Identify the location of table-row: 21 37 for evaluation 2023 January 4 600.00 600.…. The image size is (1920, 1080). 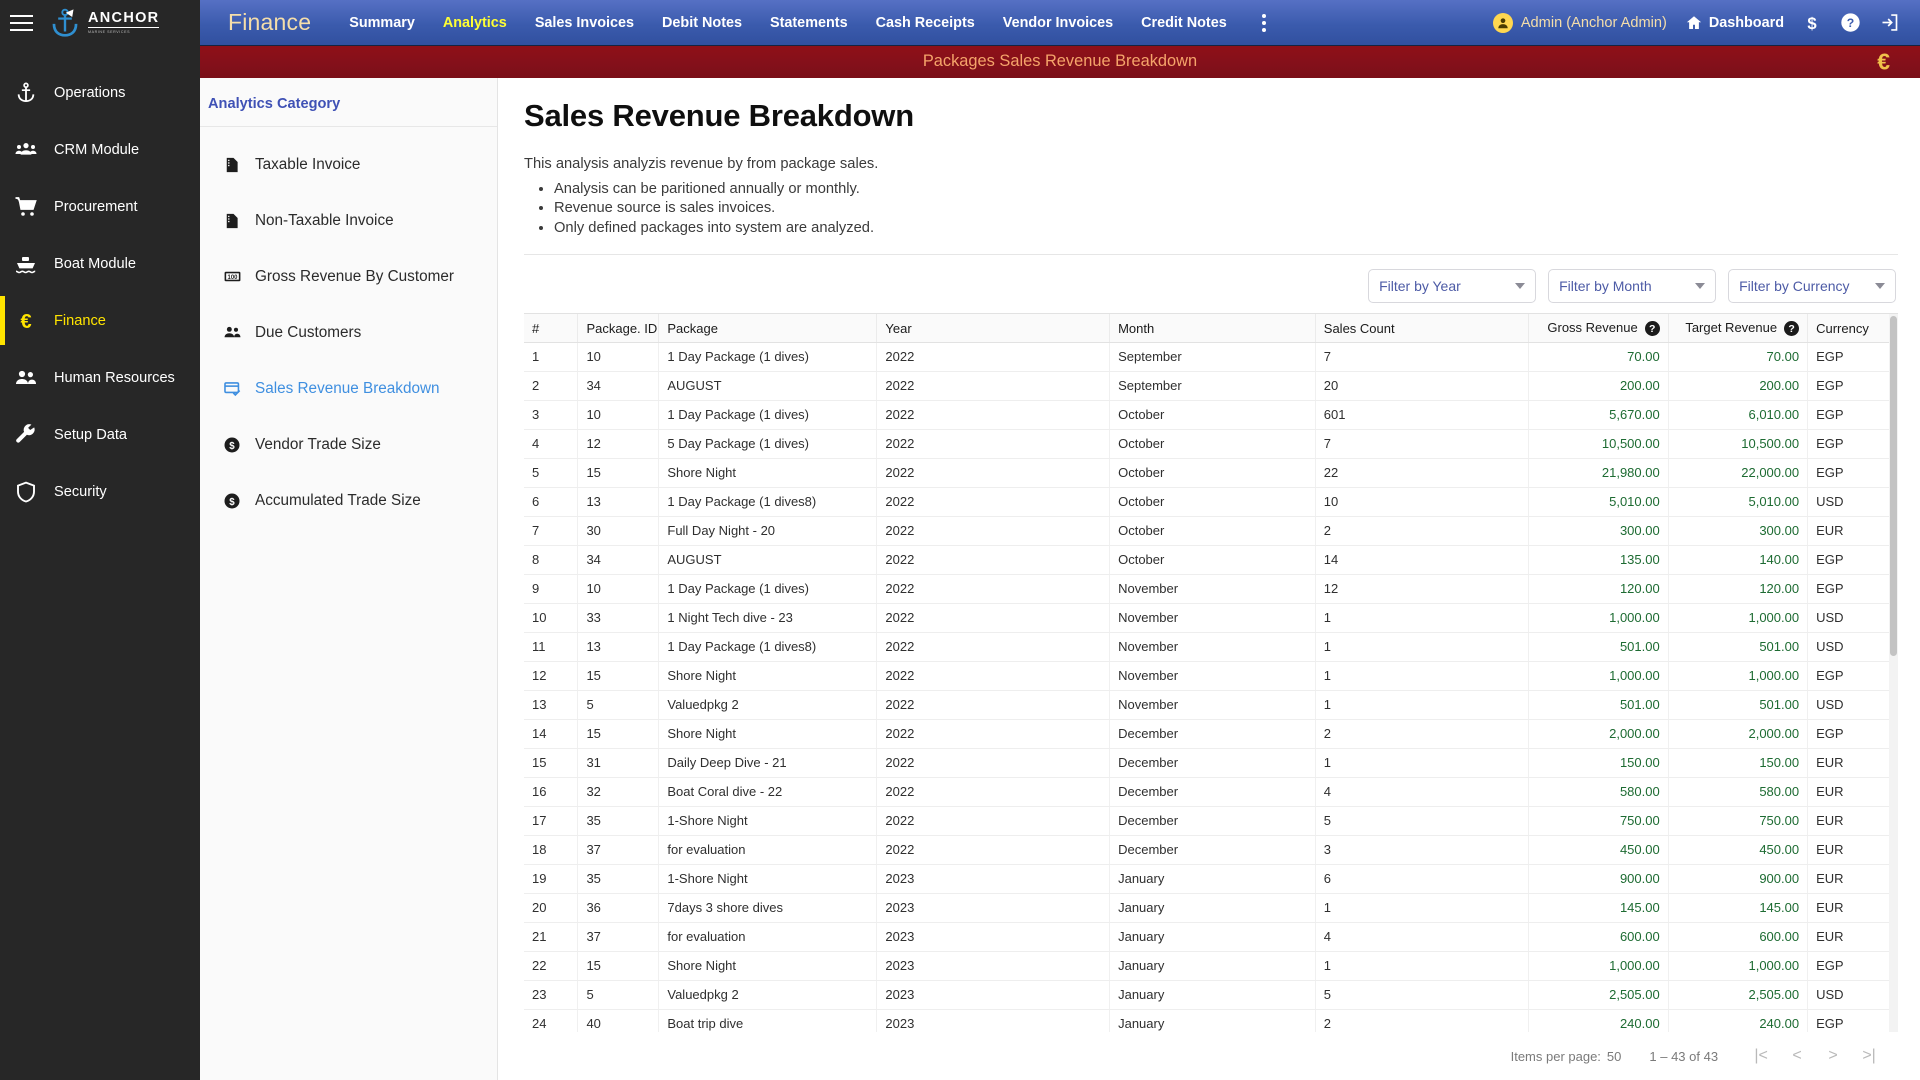
(1211, 937).